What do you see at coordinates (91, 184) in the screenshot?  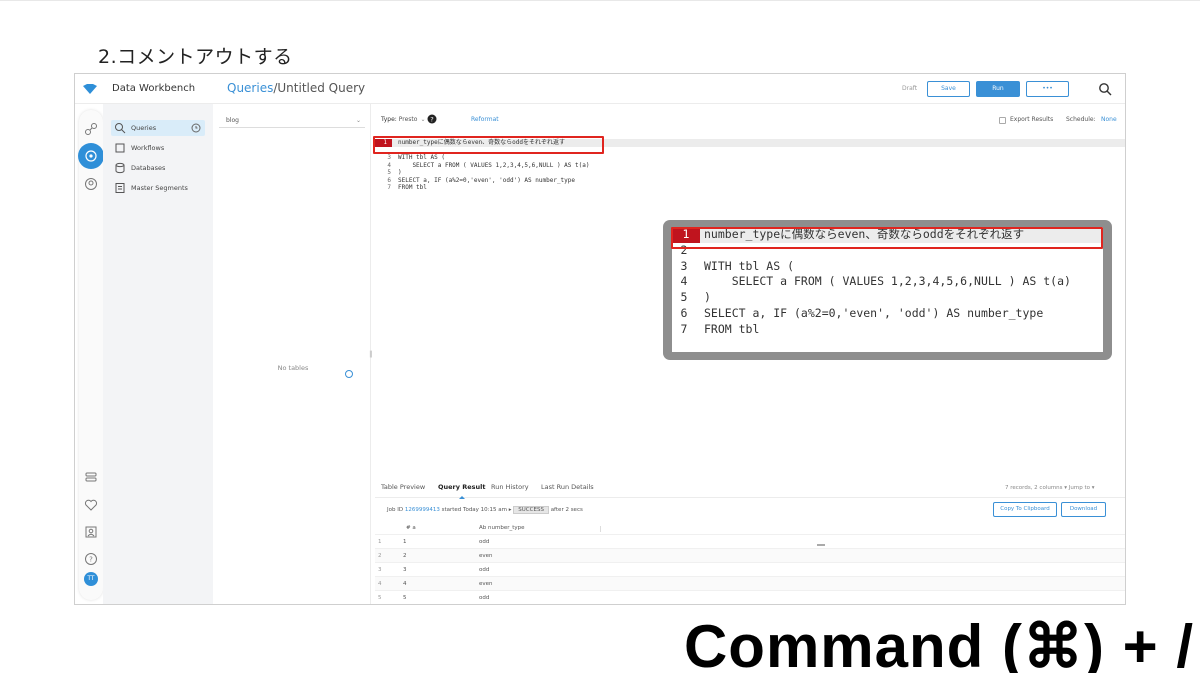 I see `audience-icon` at bounding box center [91, 184].